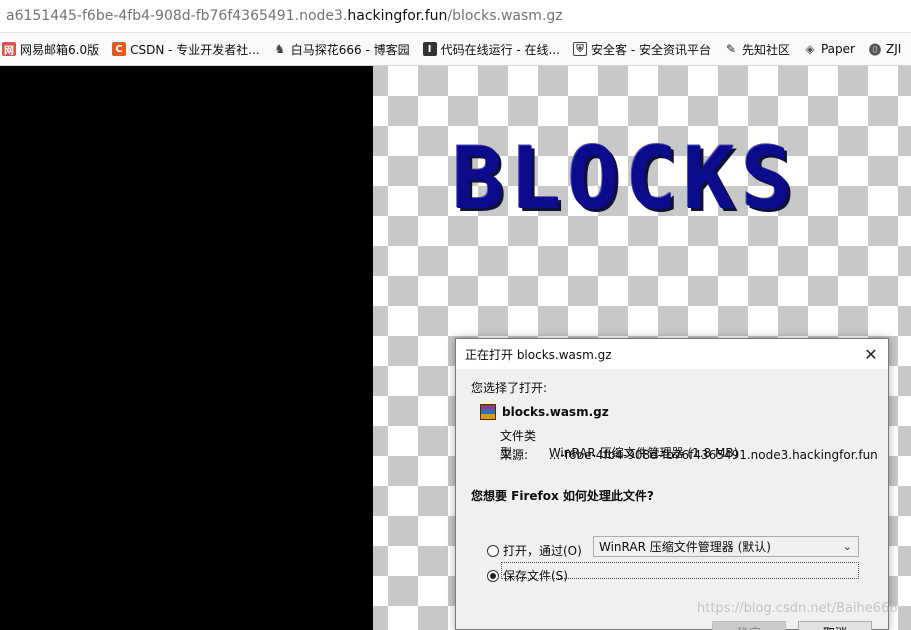 Image resolution: width=911 pixels, height=630 pixels. What do you see at coordinates (429, 49) in the screenshot?
I see `code-runner-icon: I` at bounding box center [429, 49].